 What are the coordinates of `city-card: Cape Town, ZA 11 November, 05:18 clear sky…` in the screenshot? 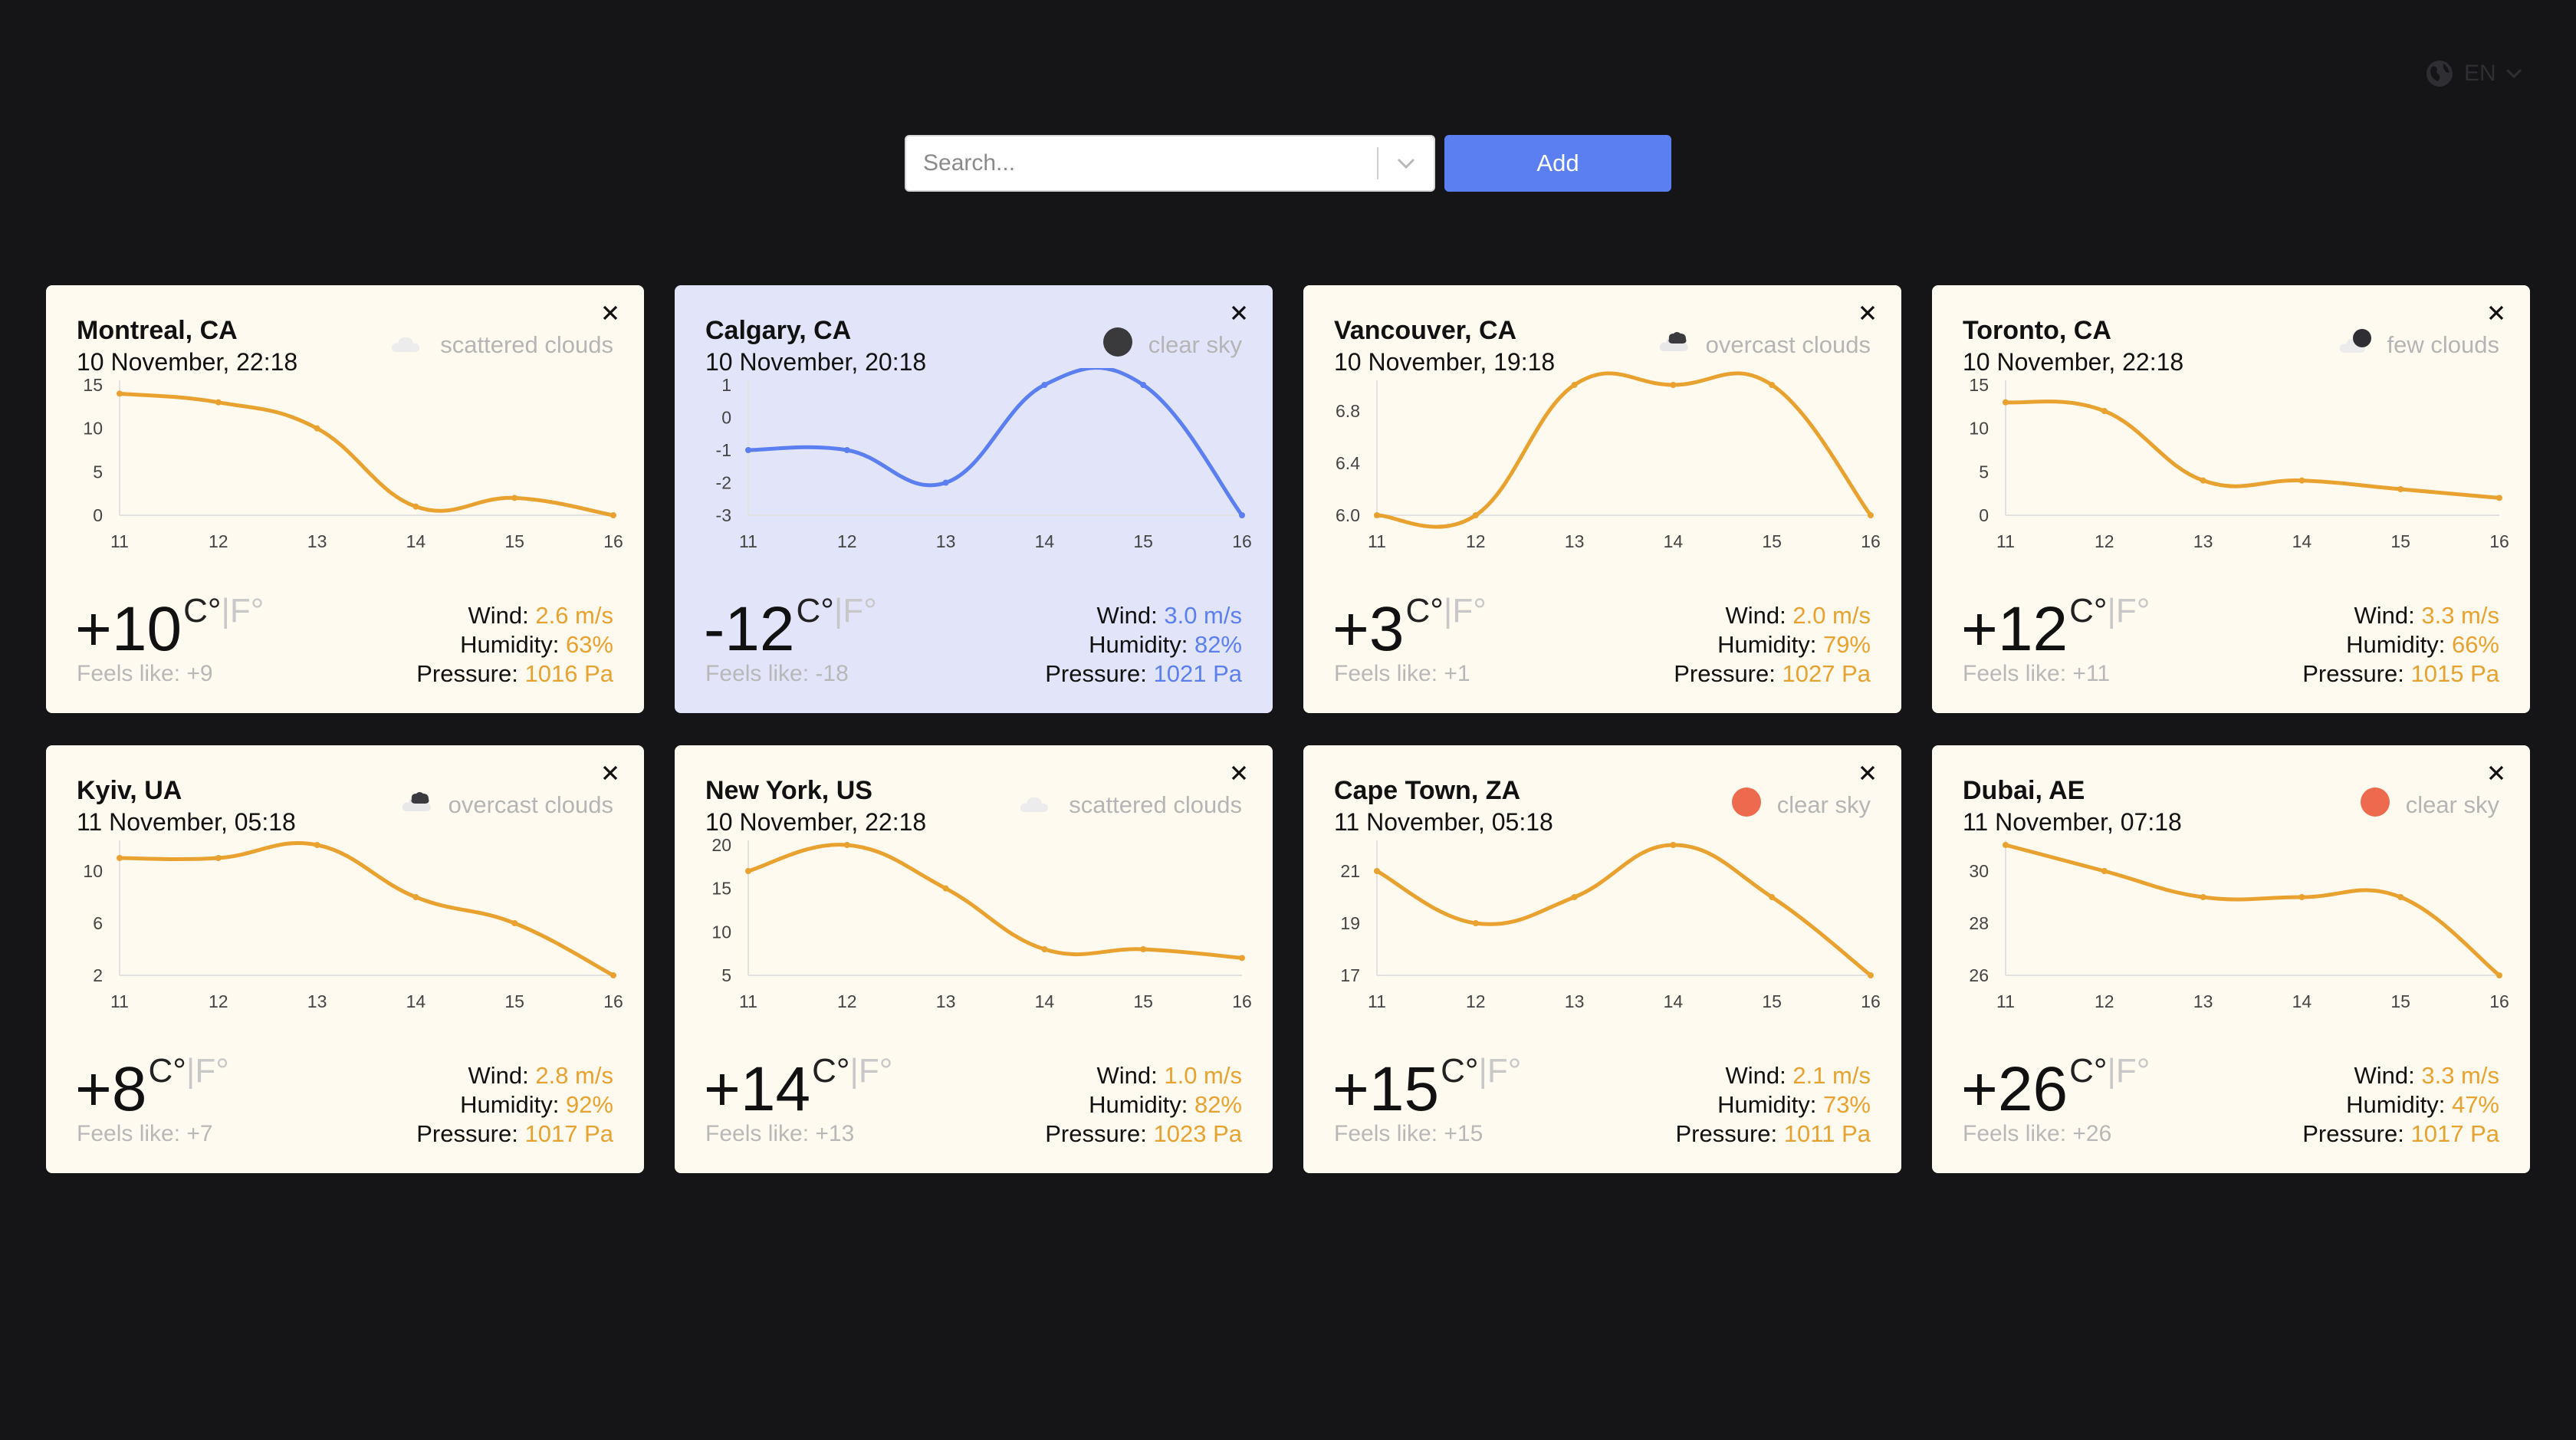 It's located at (1602, 959).